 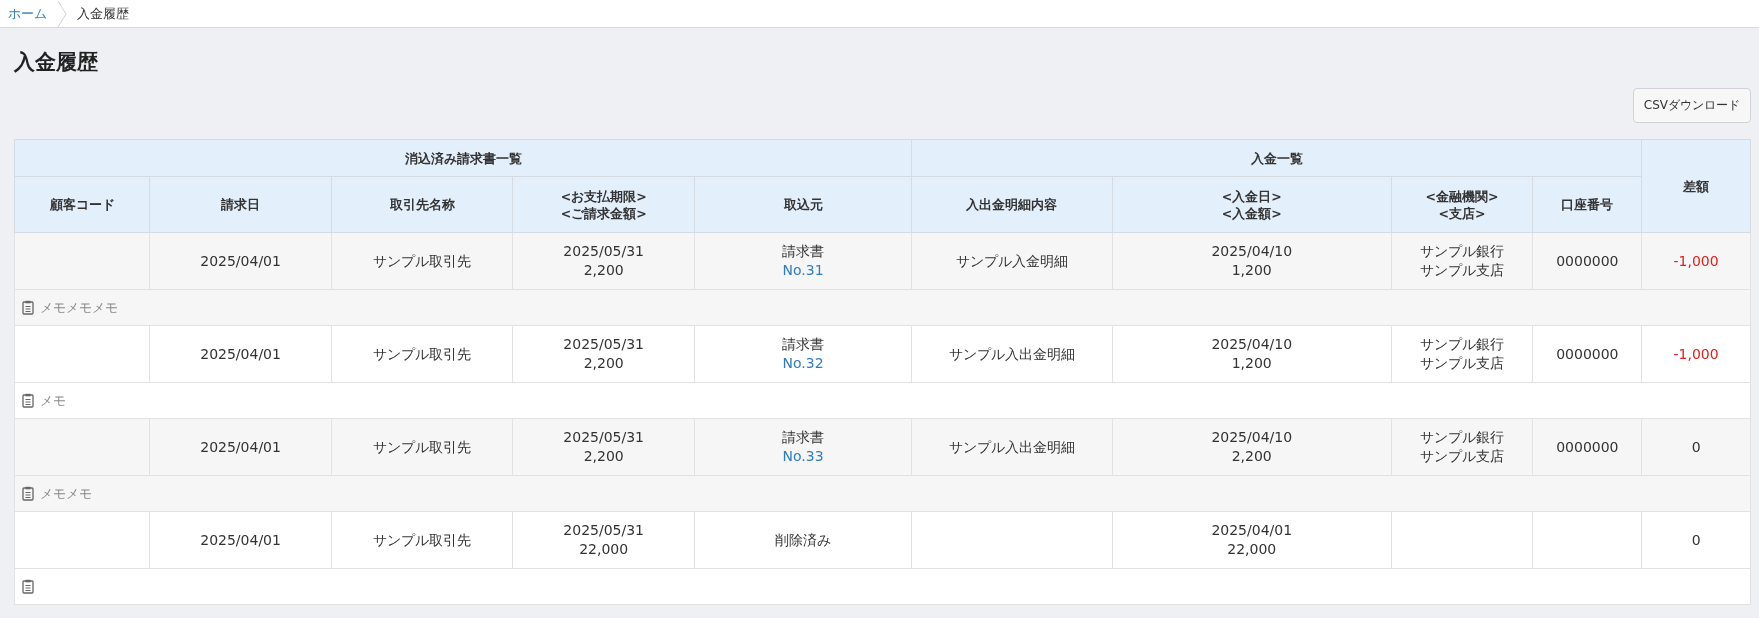 I want to click on group-header: 消込済み請求書一覧, so click(x=463, y=158).